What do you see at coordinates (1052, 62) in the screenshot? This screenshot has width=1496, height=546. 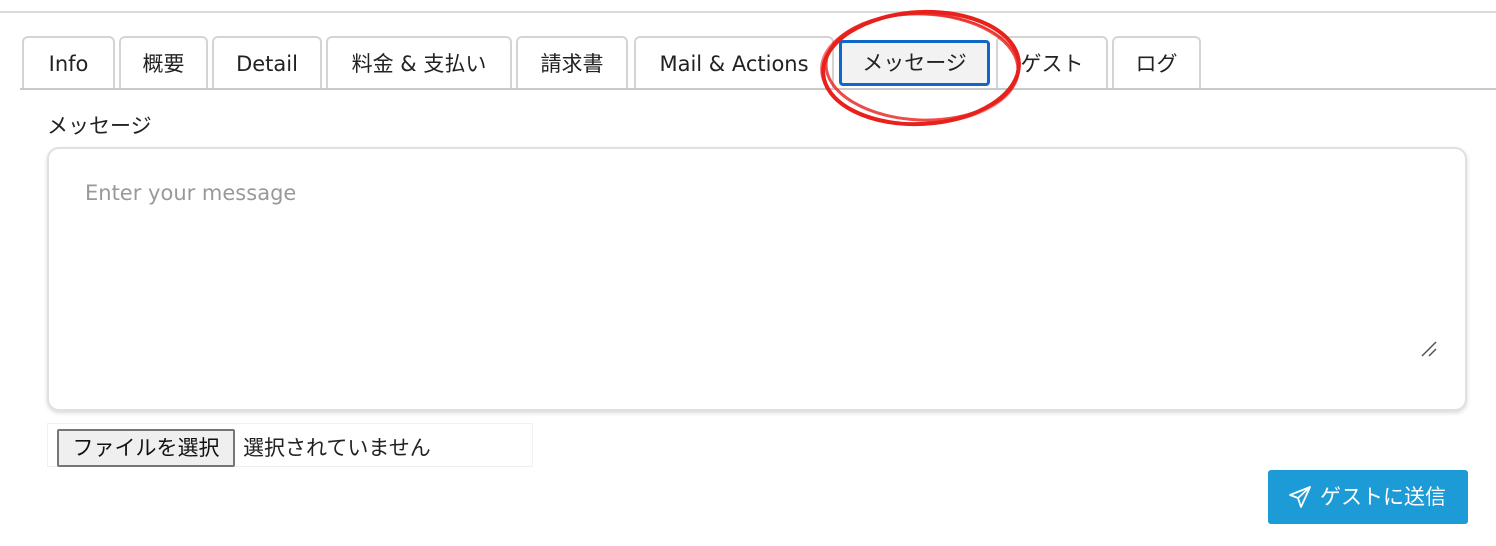 I see `tab-guest: ゲスト` at bounding box center [1052, 62].